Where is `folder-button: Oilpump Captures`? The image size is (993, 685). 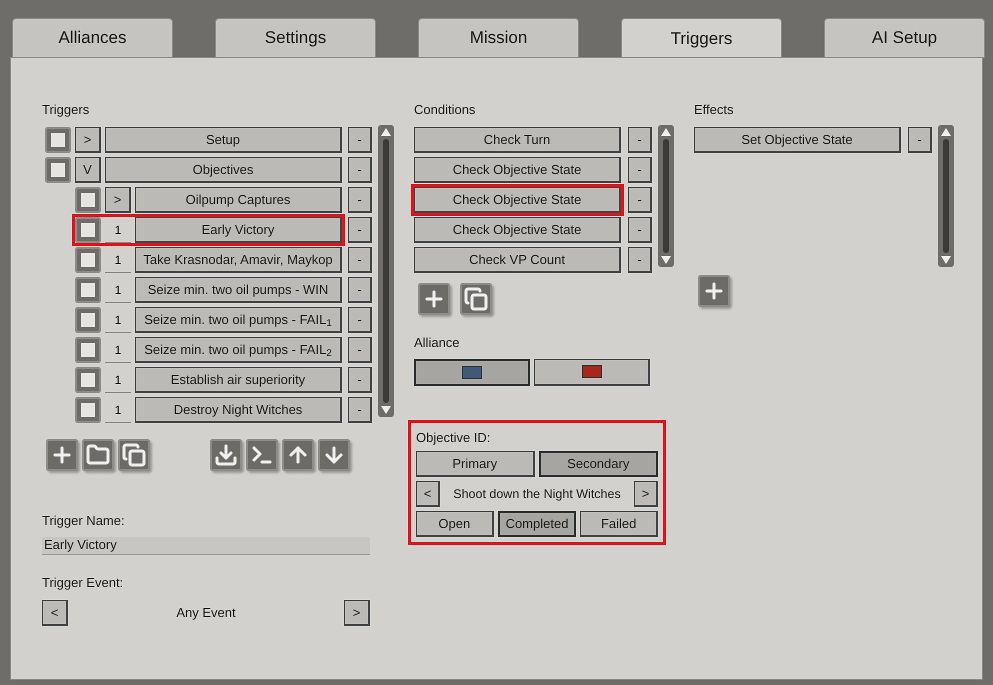
folder-button: Oilpump Captures is located at coordinates (238, 200).